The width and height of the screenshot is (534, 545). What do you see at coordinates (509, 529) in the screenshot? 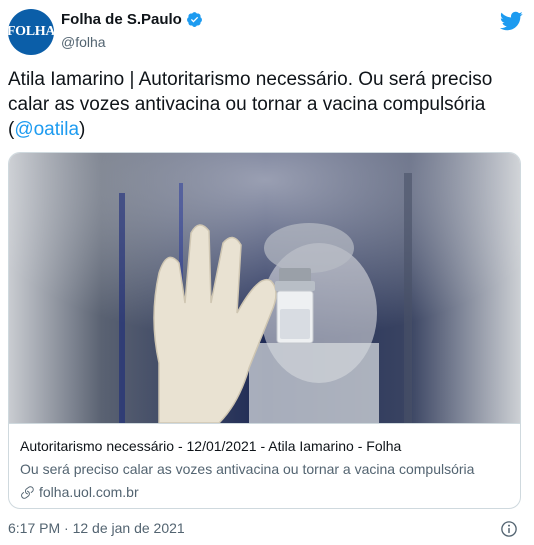
I see `info-icon` at bounding box center [509, 529].